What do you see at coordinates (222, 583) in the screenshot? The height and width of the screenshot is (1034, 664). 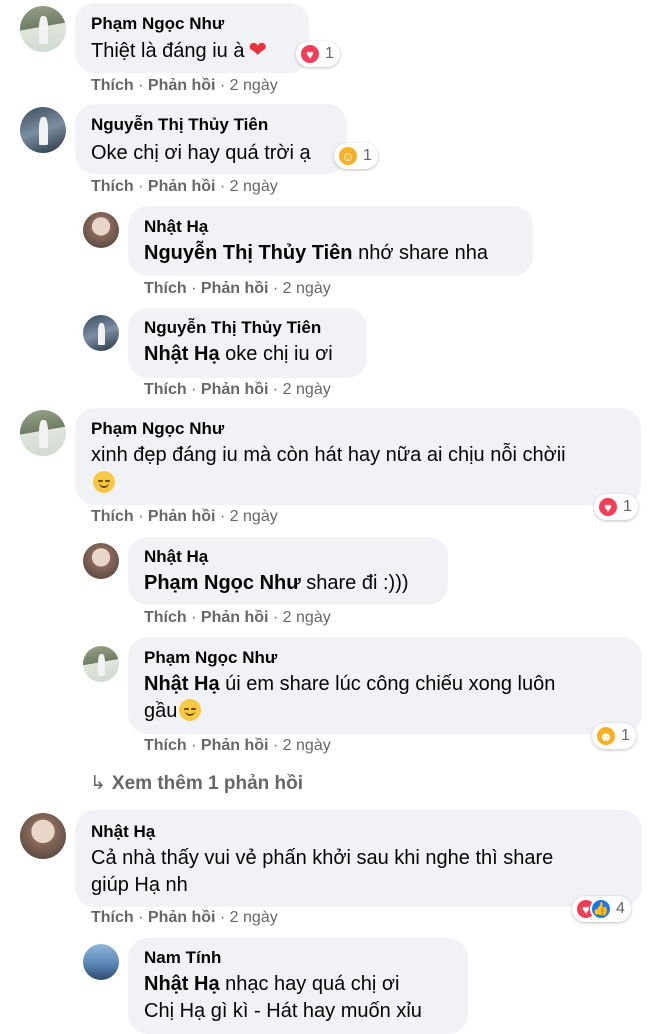 I see `mention-link: Phạm Ngọc Như` at bounding box center [222, 583].